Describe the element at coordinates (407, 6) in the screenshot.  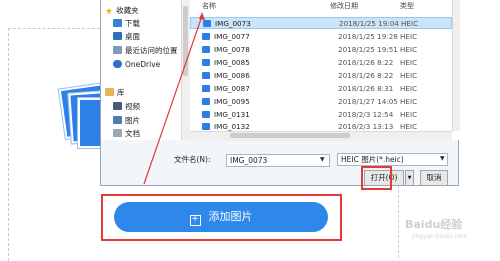
I see `column-header-type: 类型` at that location.